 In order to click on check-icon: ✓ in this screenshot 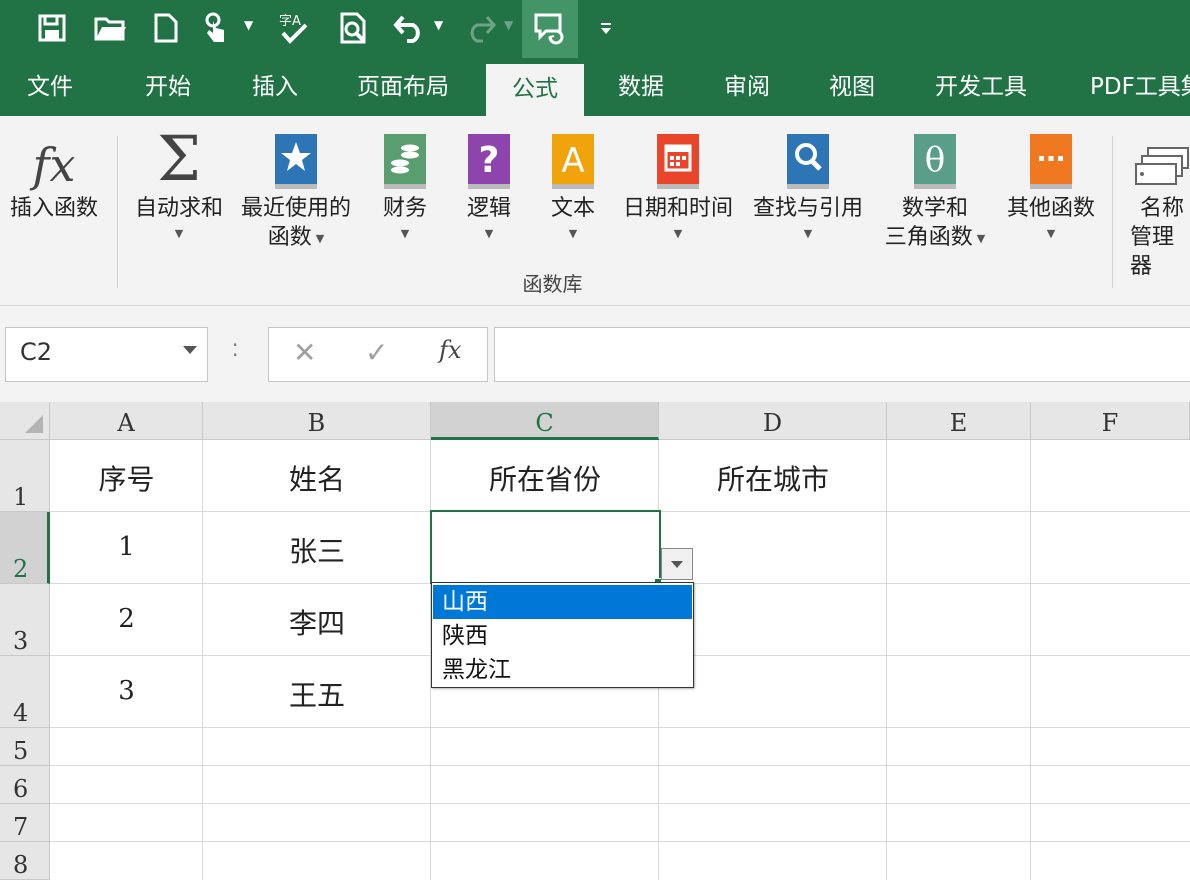, I will do `click(376, 352)`.